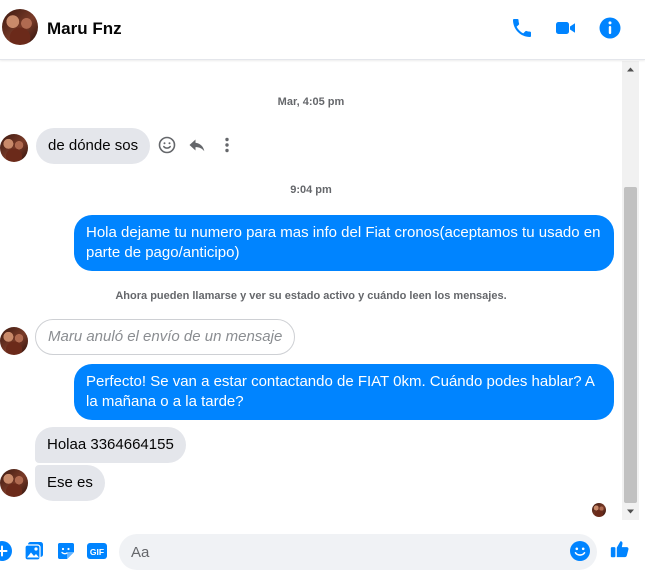 This screenshot has height=571, width=645. What do you see at coordinates (630, 69) in the screenshot?
I see `scroll-up-arrow-icon` at bounding box center [630, 69].